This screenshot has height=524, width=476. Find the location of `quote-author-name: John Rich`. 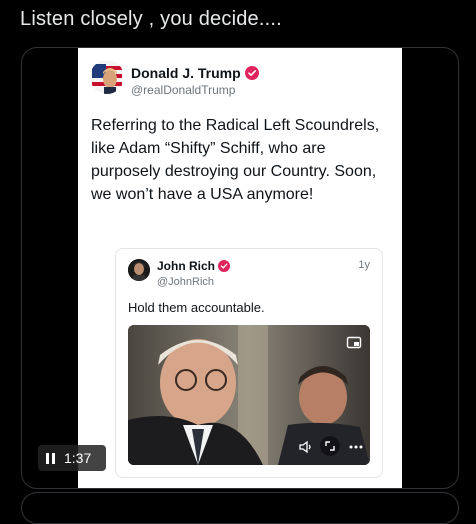

quote-author-name: John Rich is located at coordinates (194, 266).